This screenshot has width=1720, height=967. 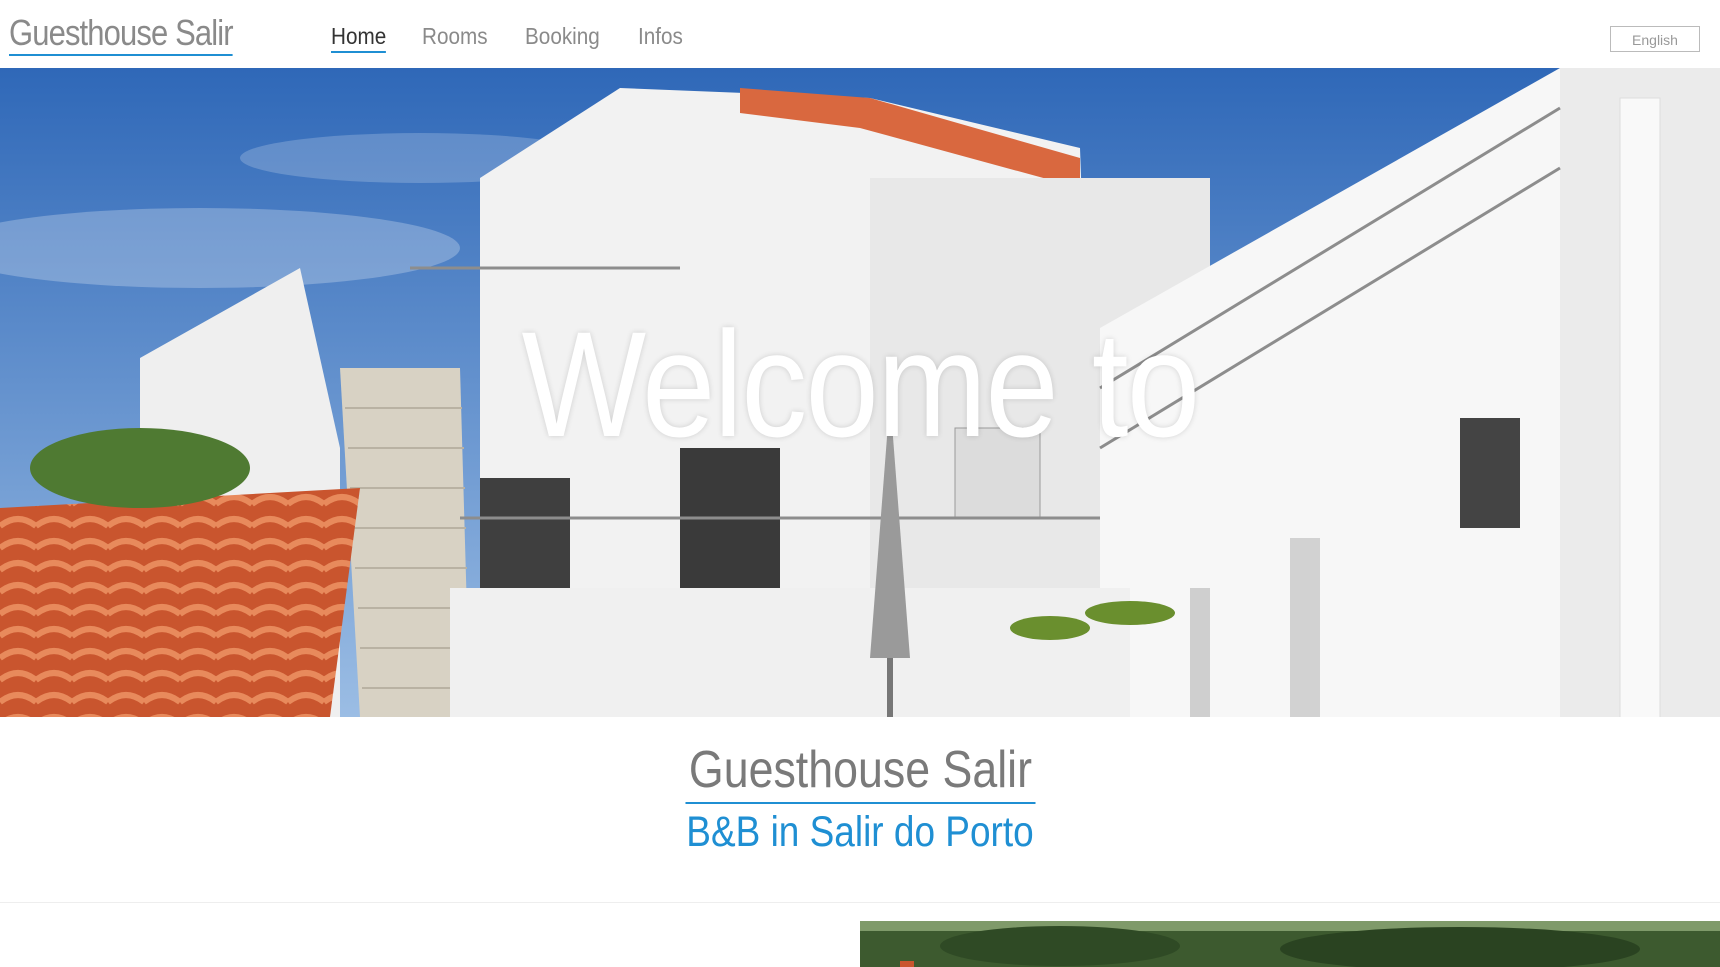 What do you see at coordinates (121, 35) in the screenshot?
I see `brand-logo-link: Guesthouse Salir` at bounding box center [121, 35].